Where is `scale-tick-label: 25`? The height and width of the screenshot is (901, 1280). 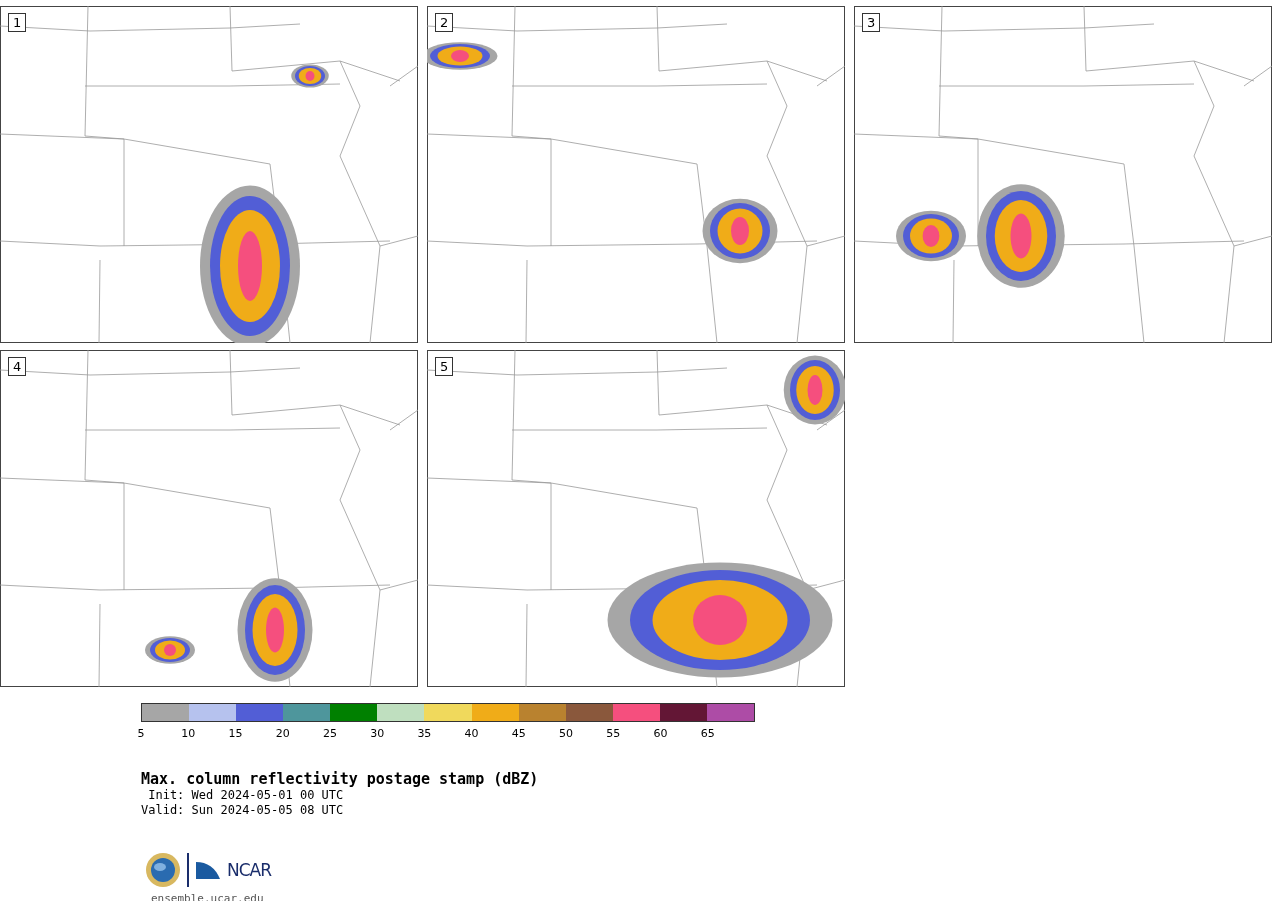 scale-tick-label: 25 is located at coordinates (329, 733).